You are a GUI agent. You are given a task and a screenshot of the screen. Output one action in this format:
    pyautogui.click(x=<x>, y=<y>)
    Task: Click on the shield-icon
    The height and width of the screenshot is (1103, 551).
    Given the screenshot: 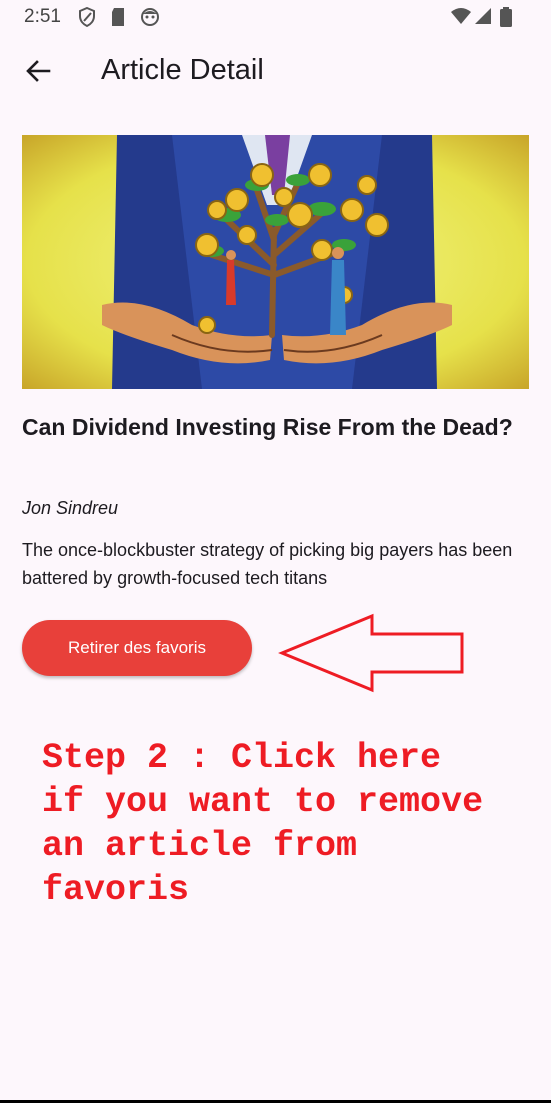 What is the action you would take?
    pyautogui.click(x=87, y=19)
    